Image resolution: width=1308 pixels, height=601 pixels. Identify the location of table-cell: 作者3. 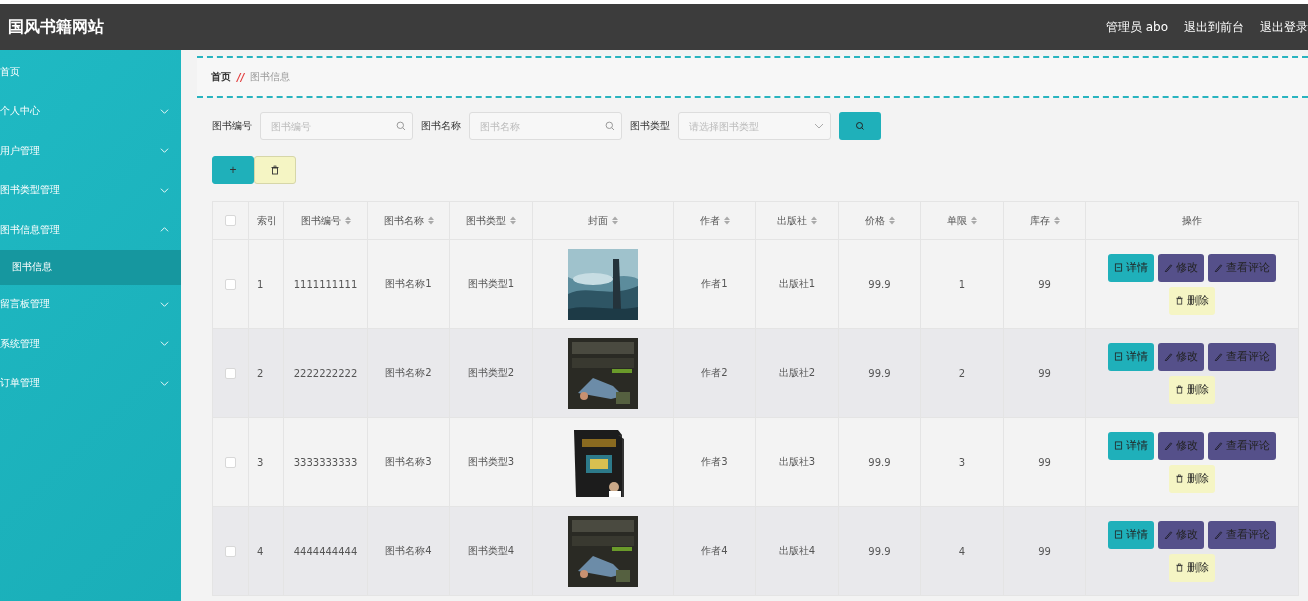
(714, 461).